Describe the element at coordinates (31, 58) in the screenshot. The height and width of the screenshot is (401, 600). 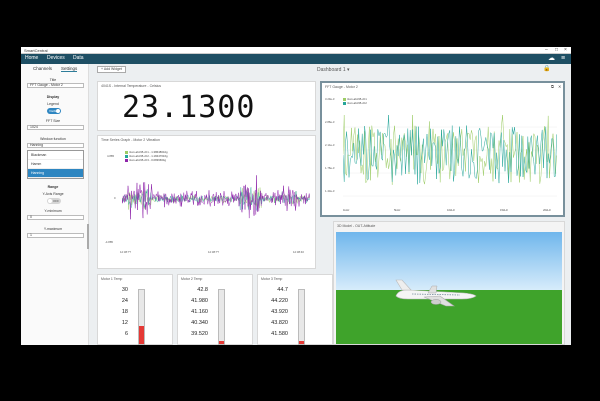
I see `nav-home: Home` at that location.